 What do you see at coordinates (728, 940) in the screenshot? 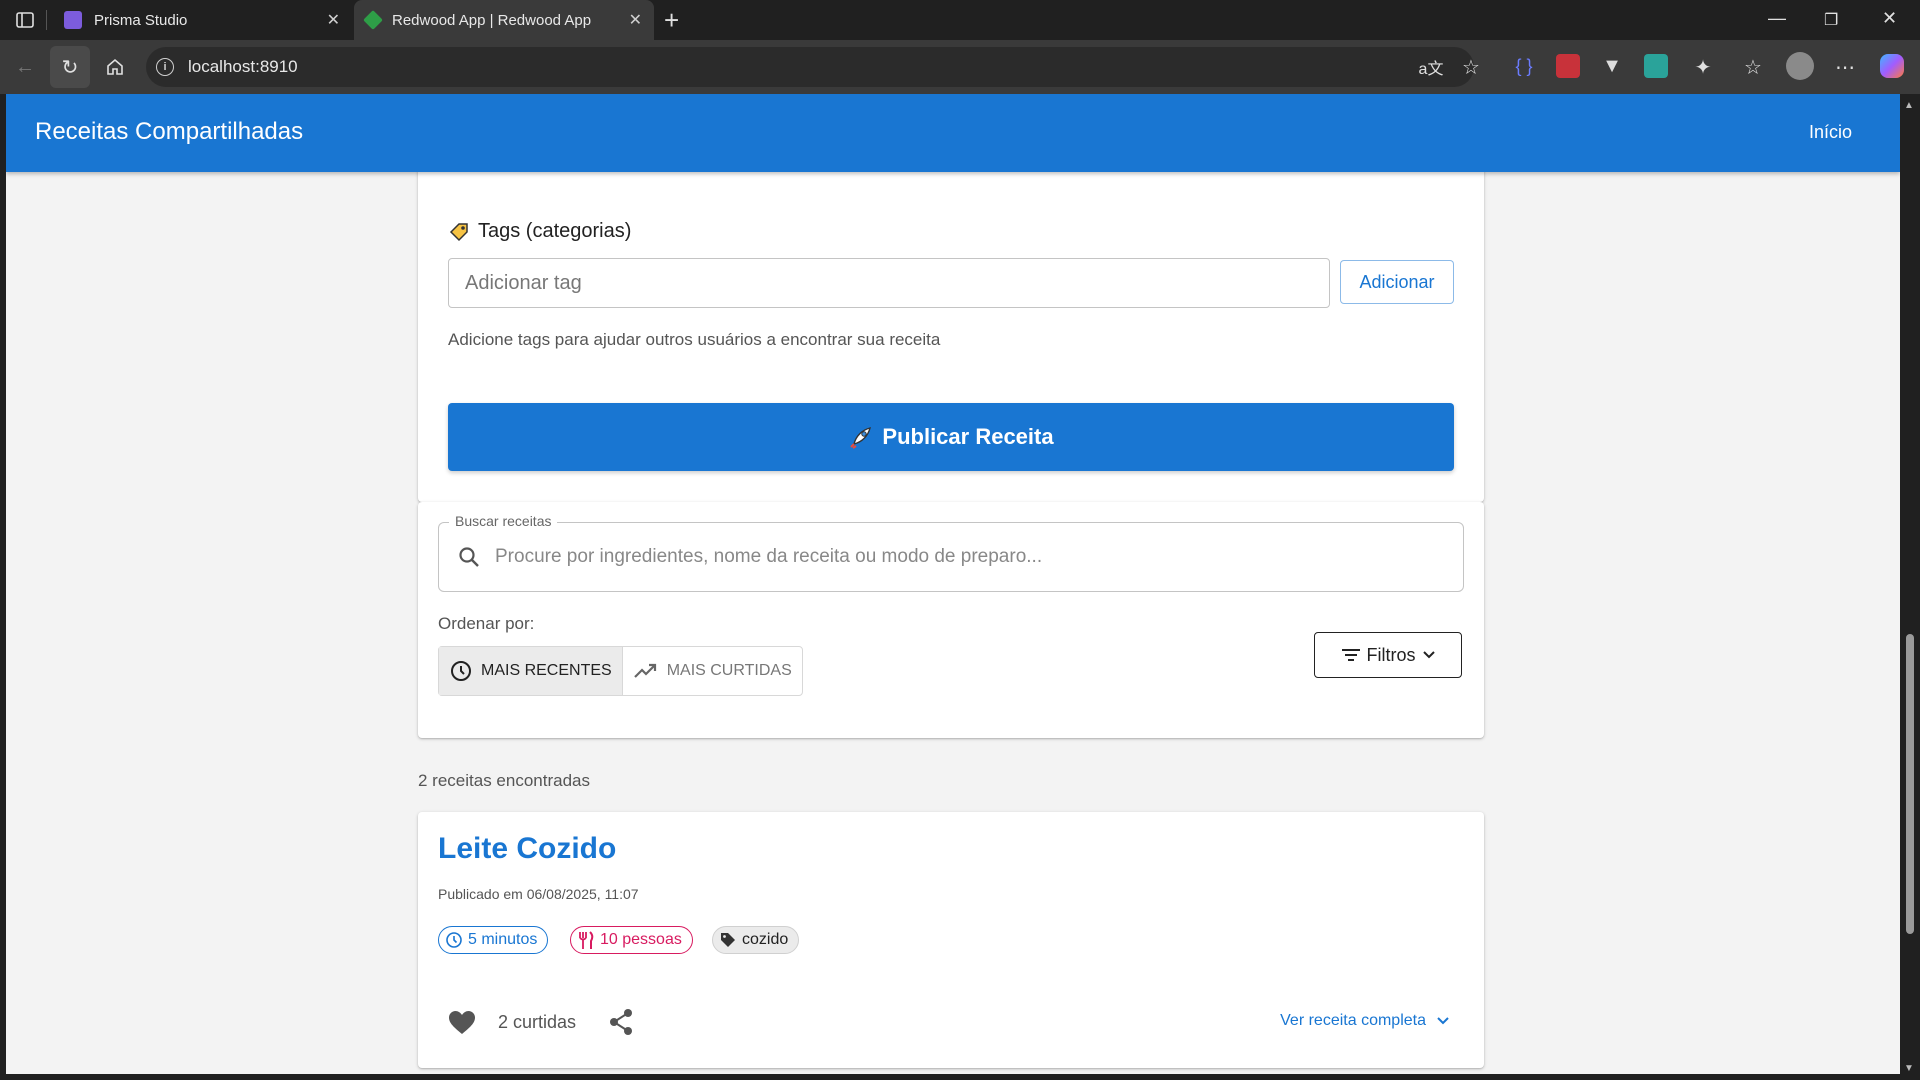
I see `tag-icon` at bounding box center [728, 940].